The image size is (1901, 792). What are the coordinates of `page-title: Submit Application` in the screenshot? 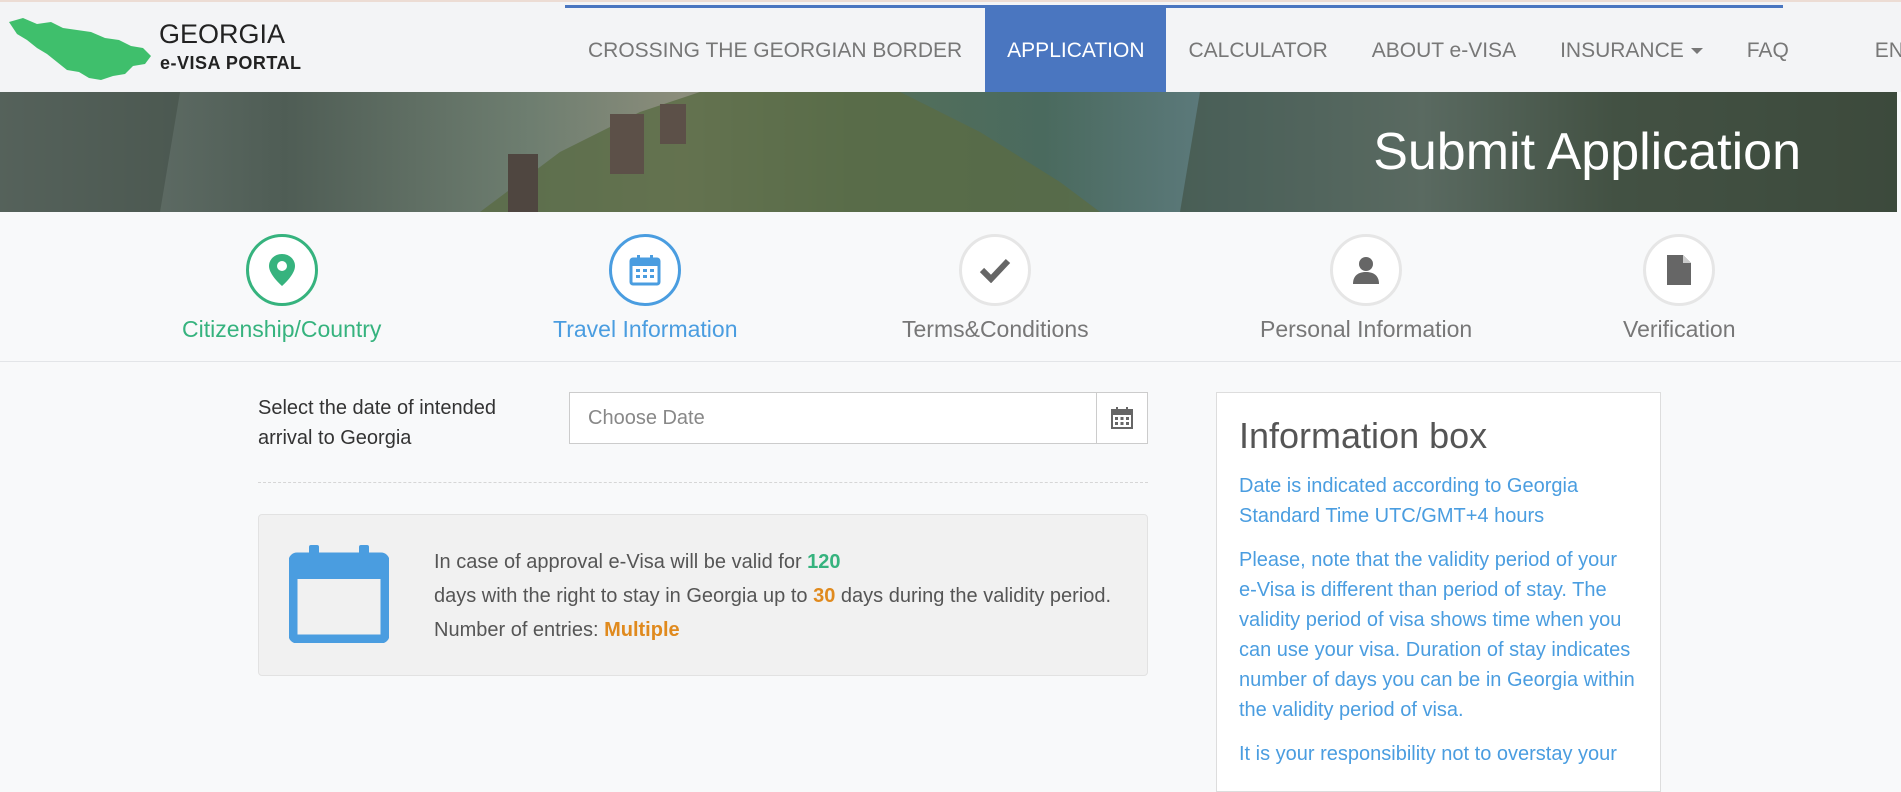 It's located at (1587, 152).